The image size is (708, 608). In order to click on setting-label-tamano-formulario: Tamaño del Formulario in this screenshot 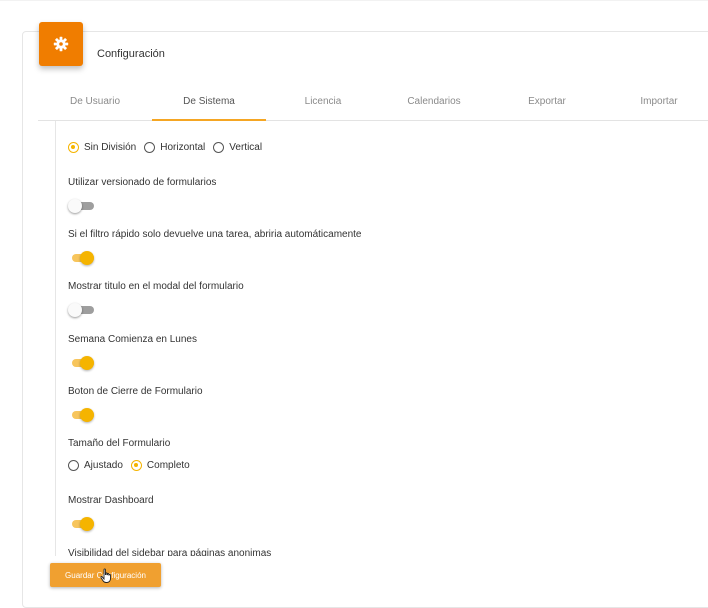, I will do `click(119, 443)`.